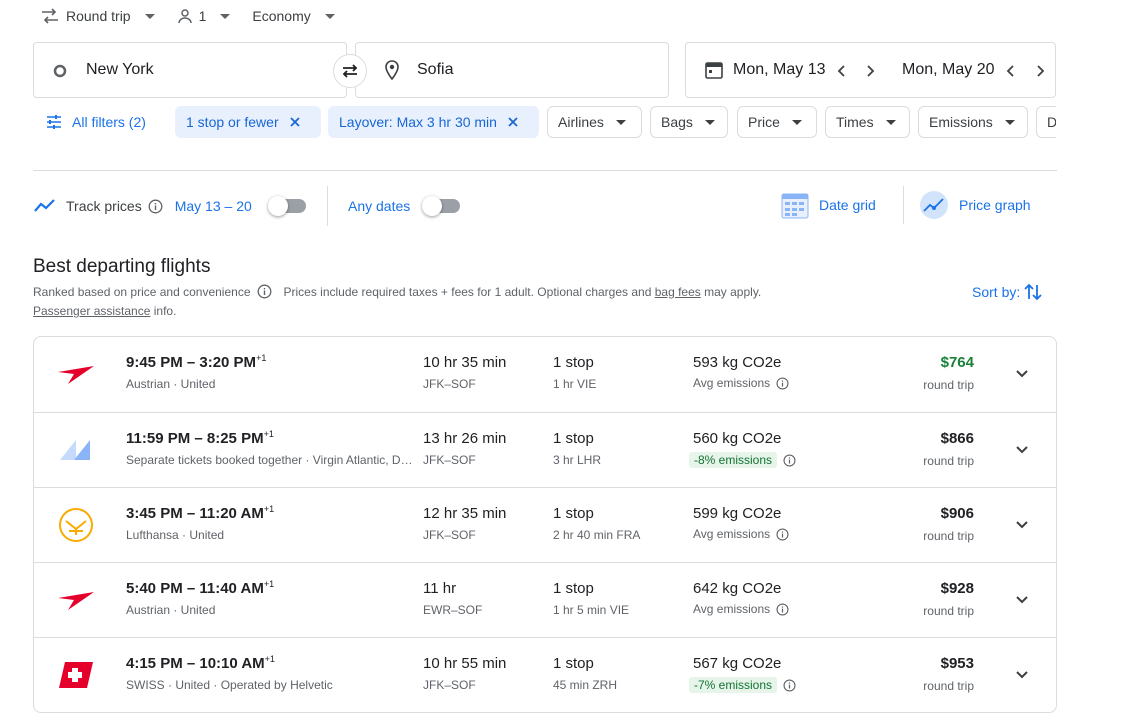 This screenshot has width=1140, height=722. What do you see at coordinates (591, 610) in the screenshot?
I see `layover-info: 1 hr 5 min VIE` at bounding box center [591, 610].